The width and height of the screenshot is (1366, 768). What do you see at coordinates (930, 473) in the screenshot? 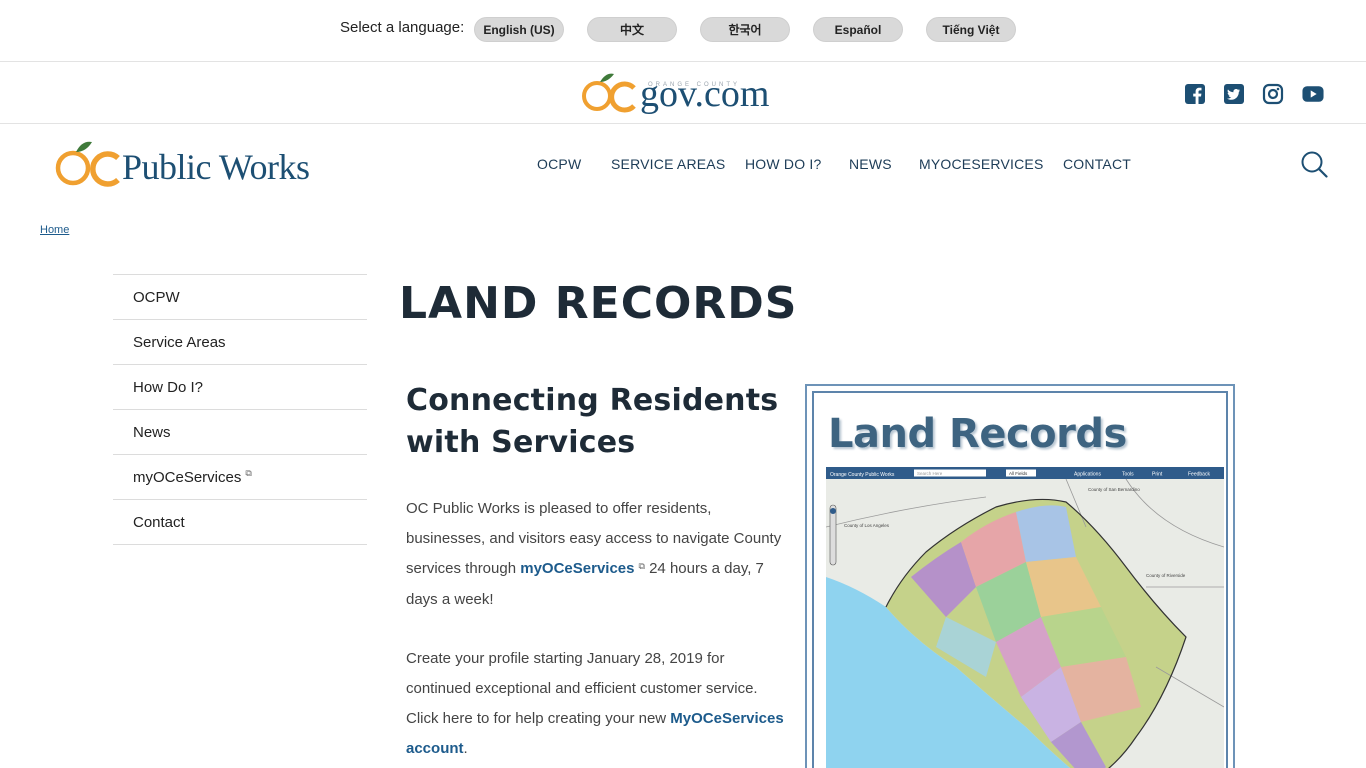
I see `map-search-placeholder: Search Here` at bounding box center [930, 473].